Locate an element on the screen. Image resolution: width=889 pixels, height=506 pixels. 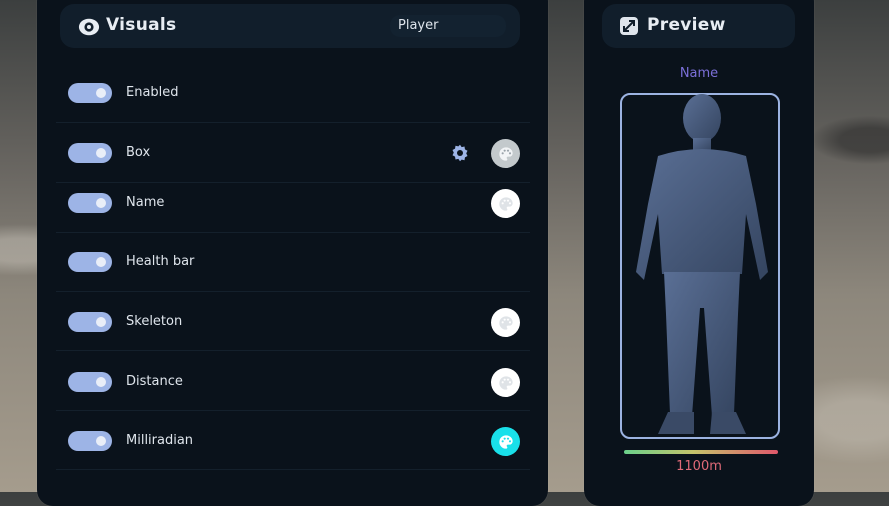
option-label: Box is located at coordinates (138, 152).